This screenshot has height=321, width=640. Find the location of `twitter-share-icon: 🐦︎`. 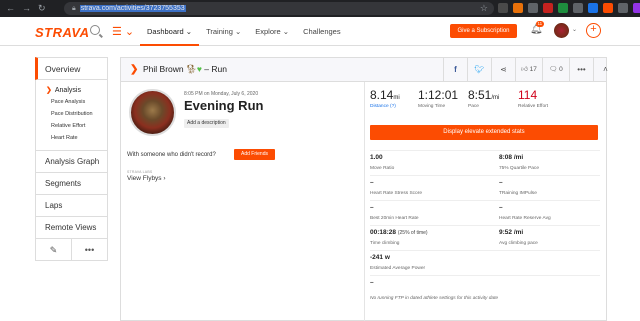

twitter-share-icon: 🐦︎ is located at coordinates (479, 70).